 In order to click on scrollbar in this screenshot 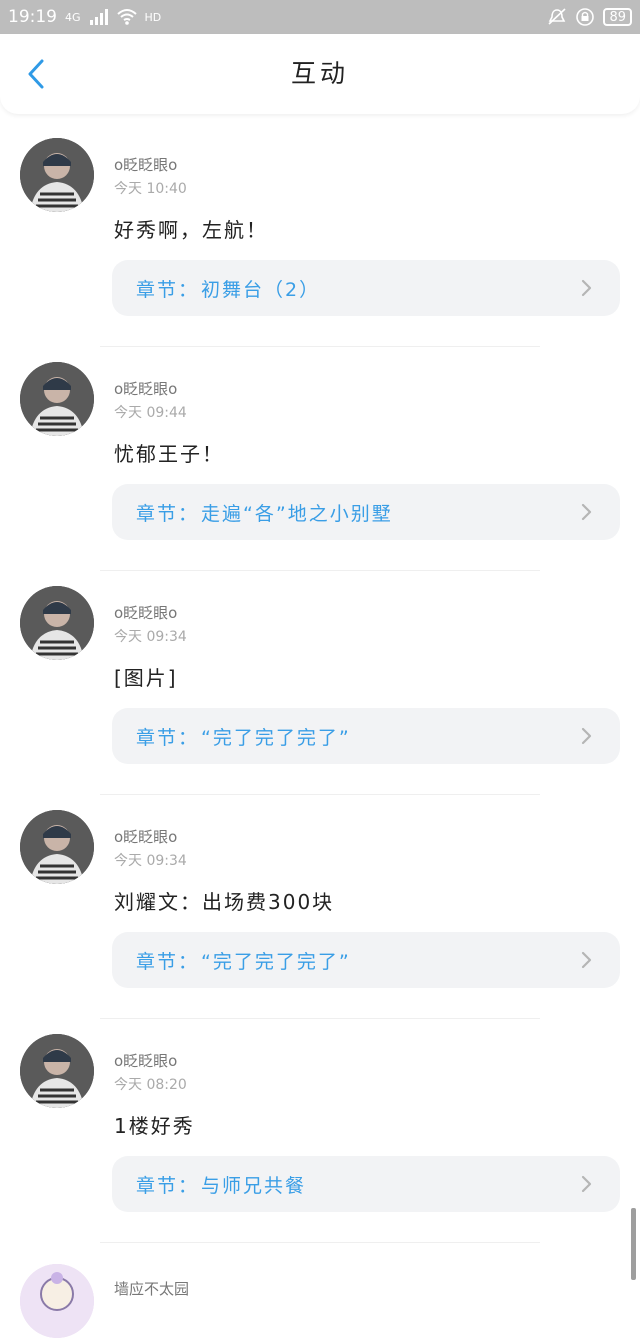, I will do `click(633, 1244)`.